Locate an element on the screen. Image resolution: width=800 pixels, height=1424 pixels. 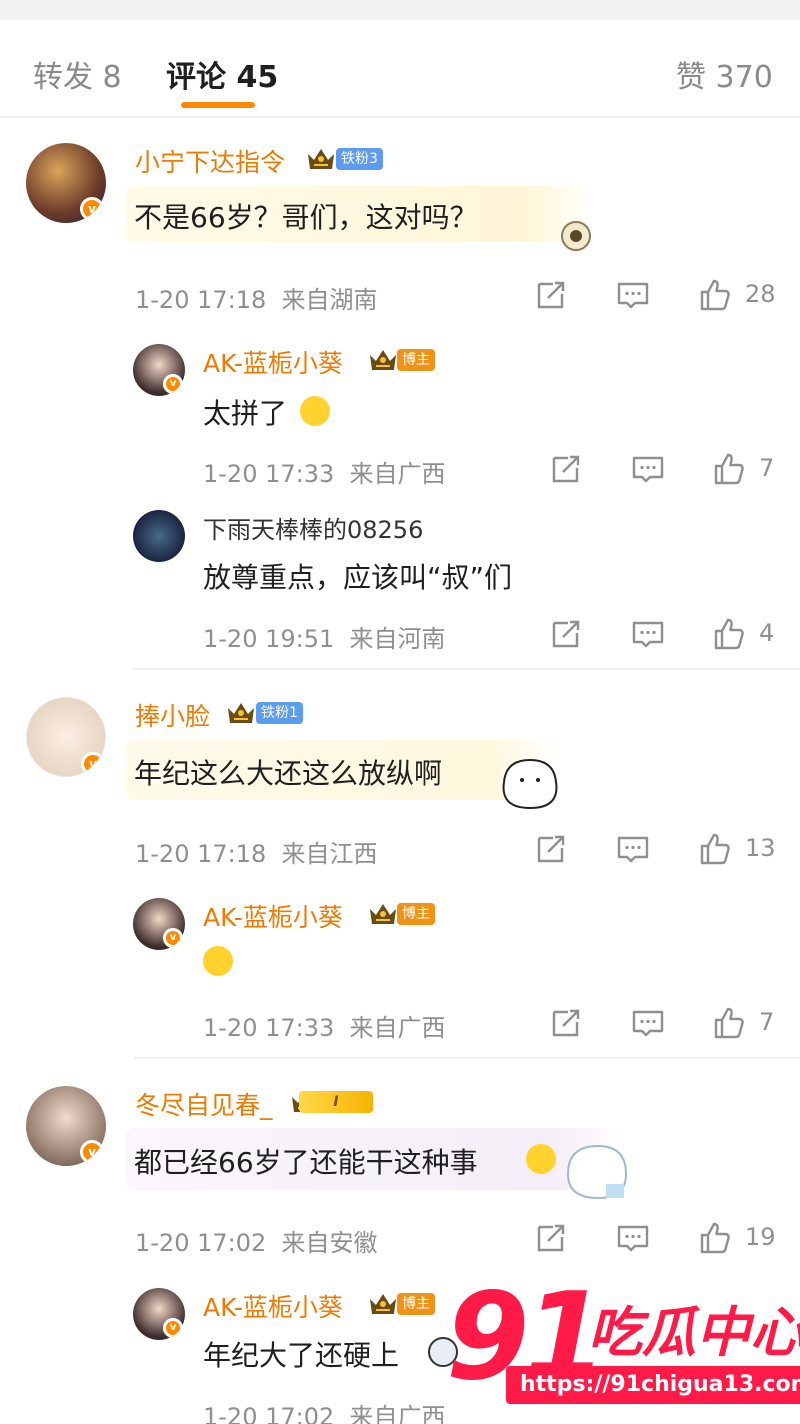
tab-likes: 赞 370 is located at coordinates (724, 74).